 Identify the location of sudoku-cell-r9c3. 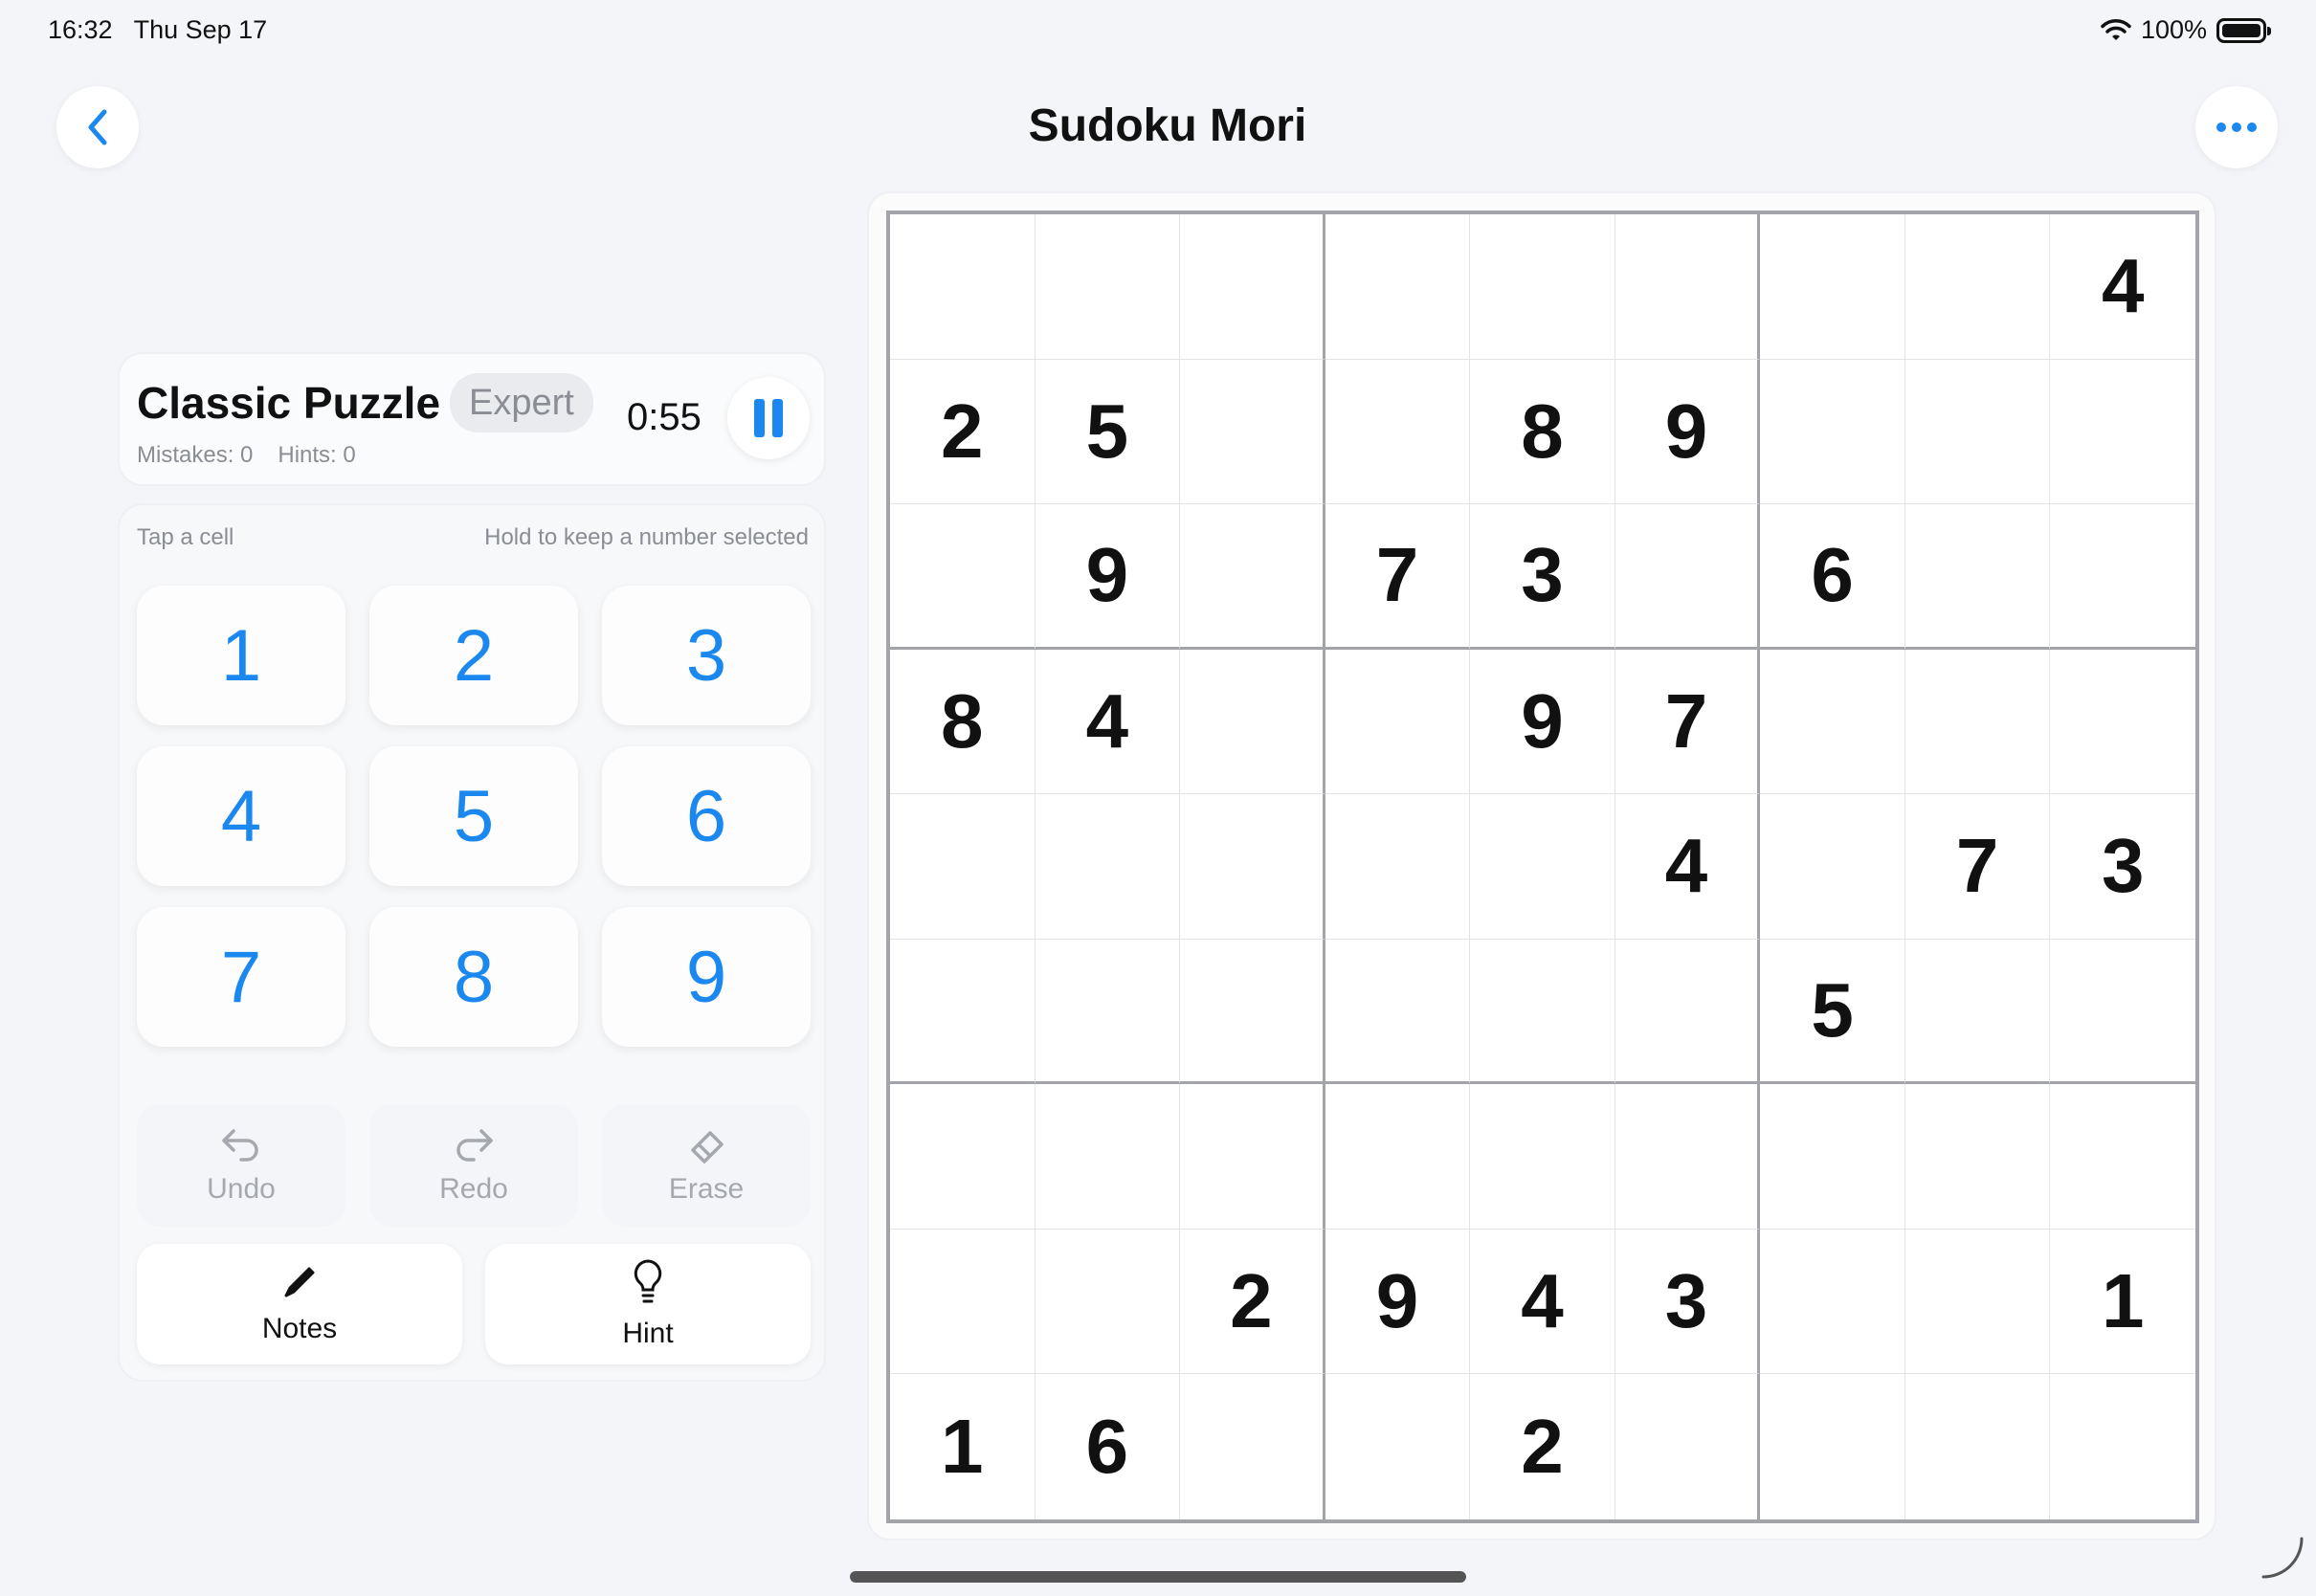
(1252, 1447).